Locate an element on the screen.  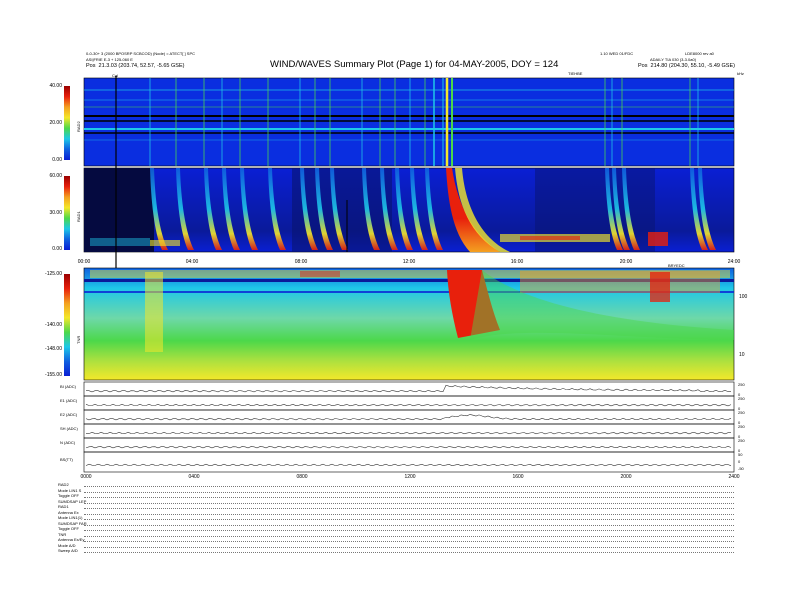
line-panel-name: SH (ADC) is located at coordinates (69, 428).